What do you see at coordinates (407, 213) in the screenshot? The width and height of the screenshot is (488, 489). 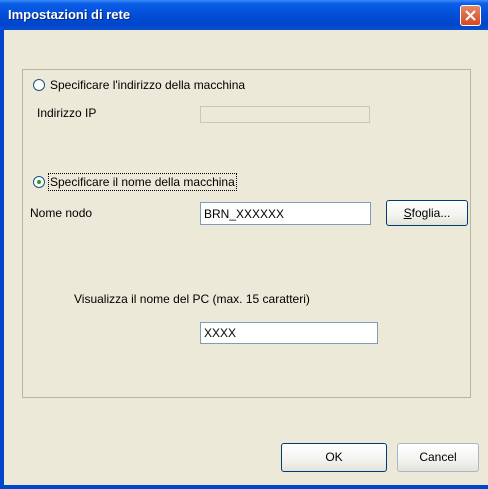 I see `browse-accel: S` at bounding box center [407, 213].